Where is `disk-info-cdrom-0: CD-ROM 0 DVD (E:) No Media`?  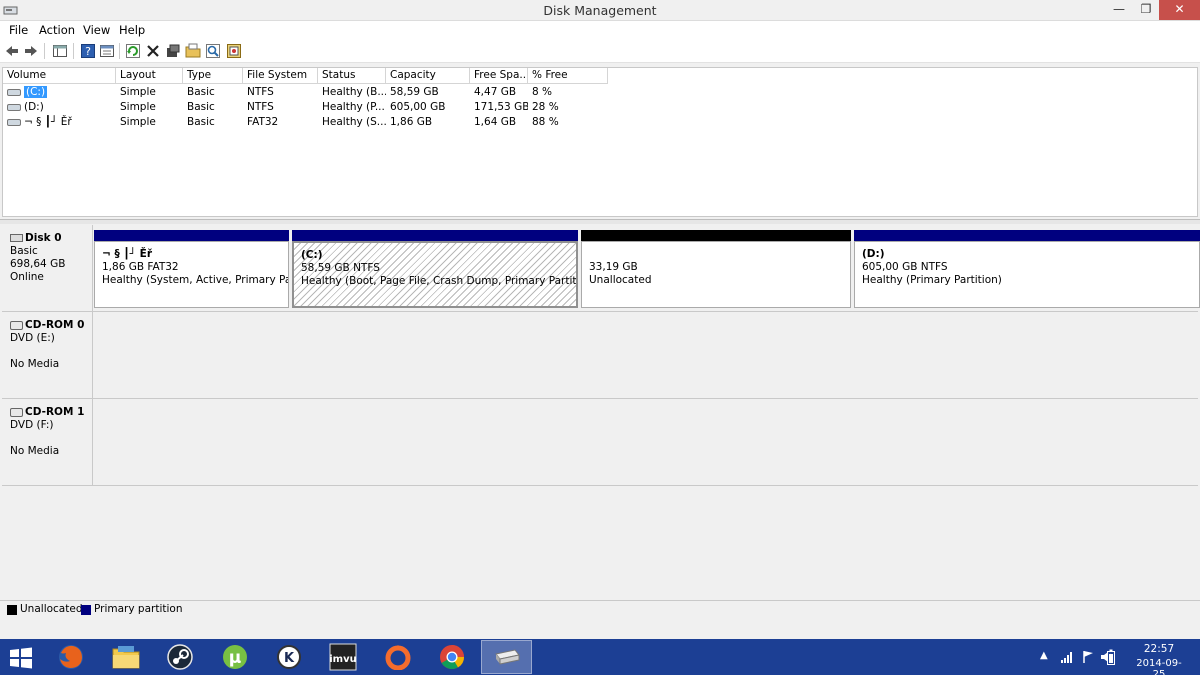 disk-info-cdrom-0: CD-ROM 0 DVD (E:) No Media is located at coordinates (47, 355).